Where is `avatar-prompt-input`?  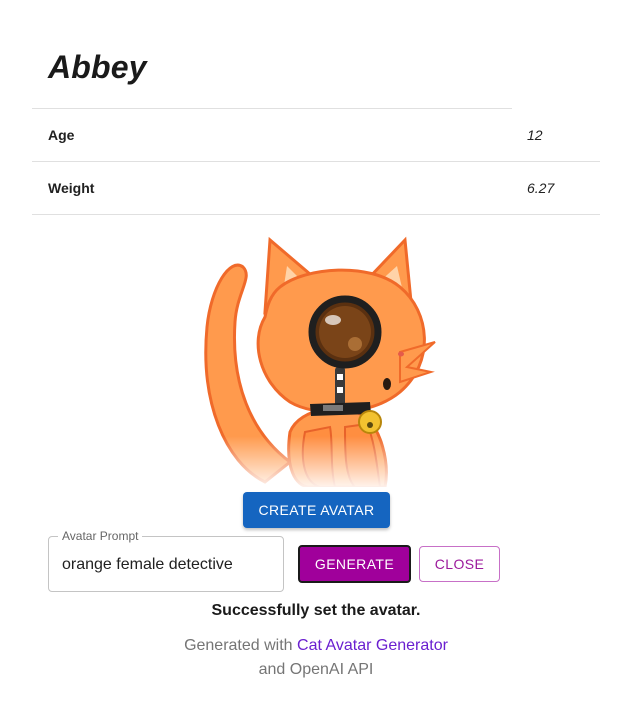
avatar-prompt-input is located at coordinates (167, 565).